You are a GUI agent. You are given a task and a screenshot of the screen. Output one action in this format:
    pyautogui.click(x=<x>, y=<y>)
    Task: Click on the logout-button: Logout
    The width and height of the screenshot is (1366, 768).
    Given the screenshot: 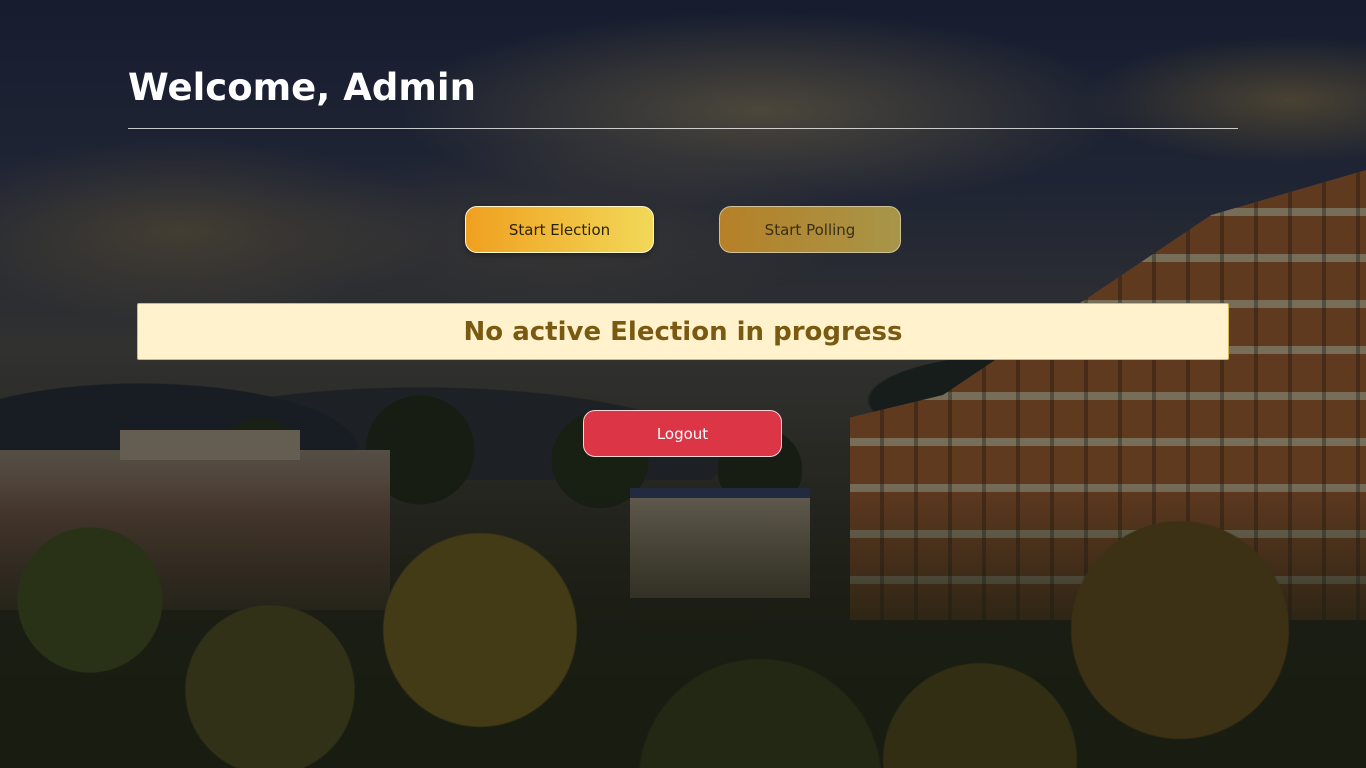 What is the action you would take?
    pyautogui.click(x=682, y=433)
    